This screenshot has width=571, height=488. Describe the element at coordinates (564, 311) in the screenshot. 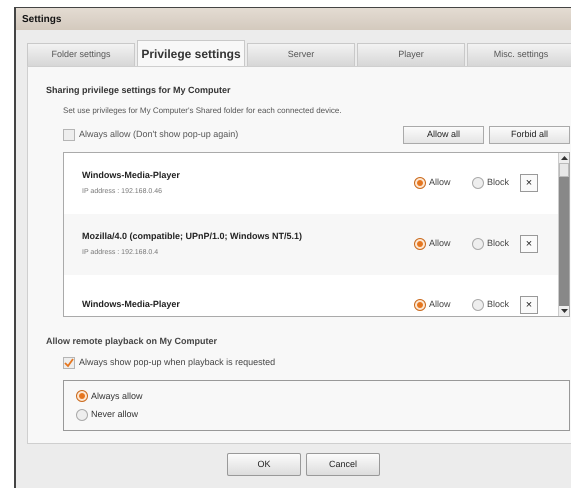

I see `scroll-down-icon` at that location.